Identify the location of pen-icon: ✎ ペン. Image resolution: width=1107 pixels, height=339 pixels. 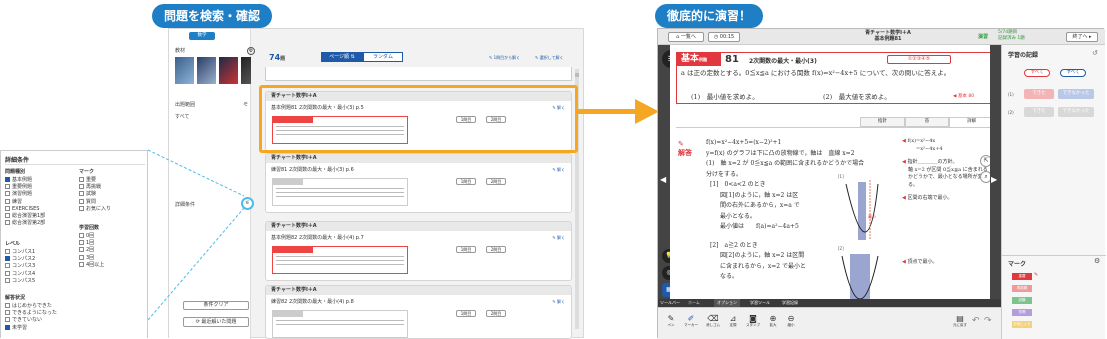
(671, 321).